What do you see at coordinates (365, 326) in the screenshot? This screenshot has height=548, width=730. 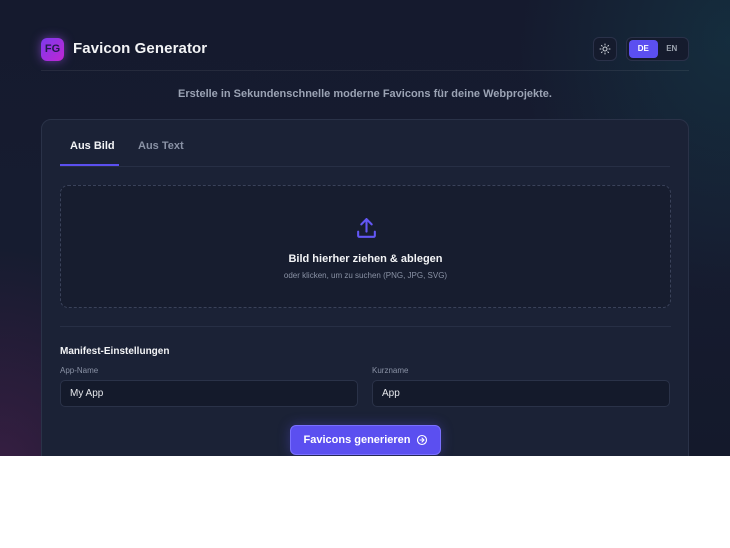 I see `section-divider` at bounding box center [365, 326].